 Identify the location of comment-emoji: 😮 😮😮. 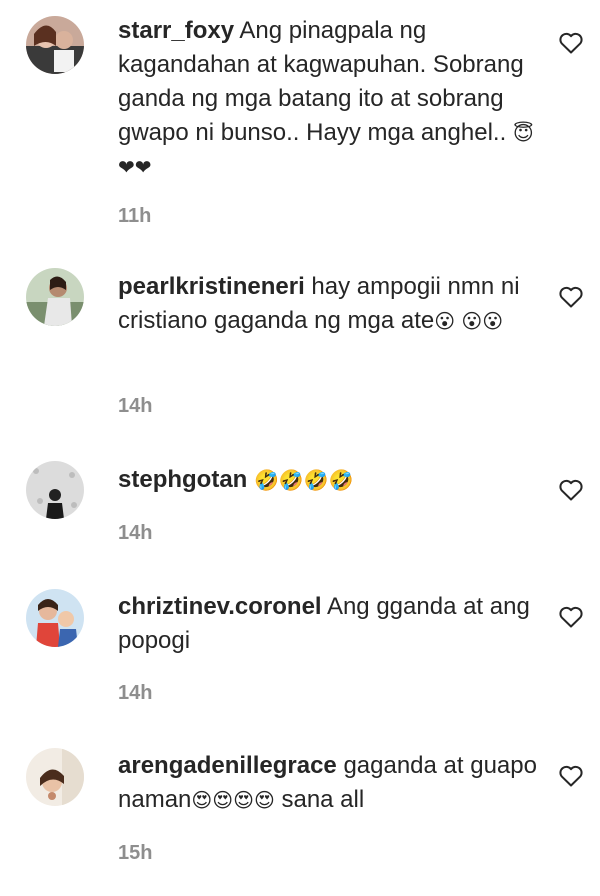
(469, 321).